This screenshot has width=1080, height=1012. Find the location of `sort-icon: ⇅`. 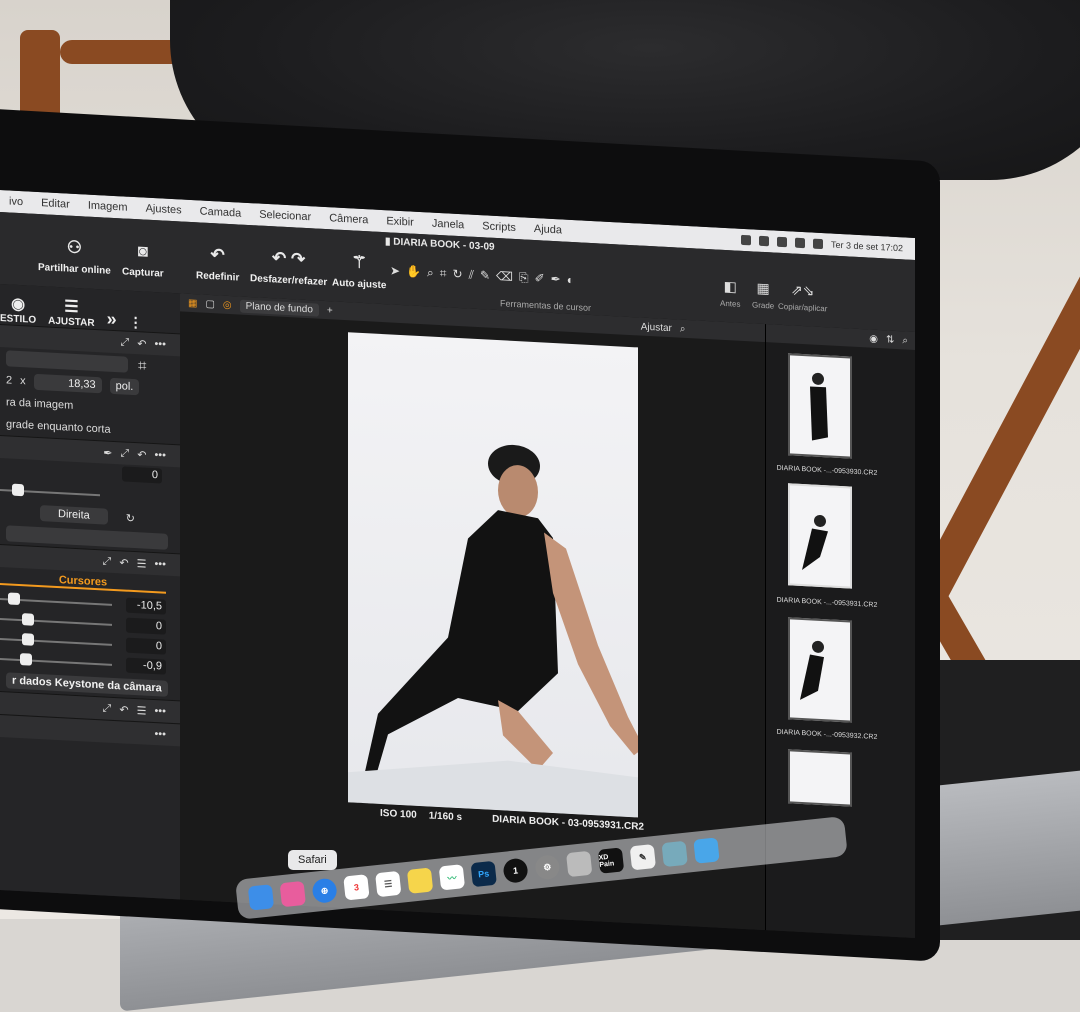

sort-icon: ⇅ is located at coordinates (890, 339).